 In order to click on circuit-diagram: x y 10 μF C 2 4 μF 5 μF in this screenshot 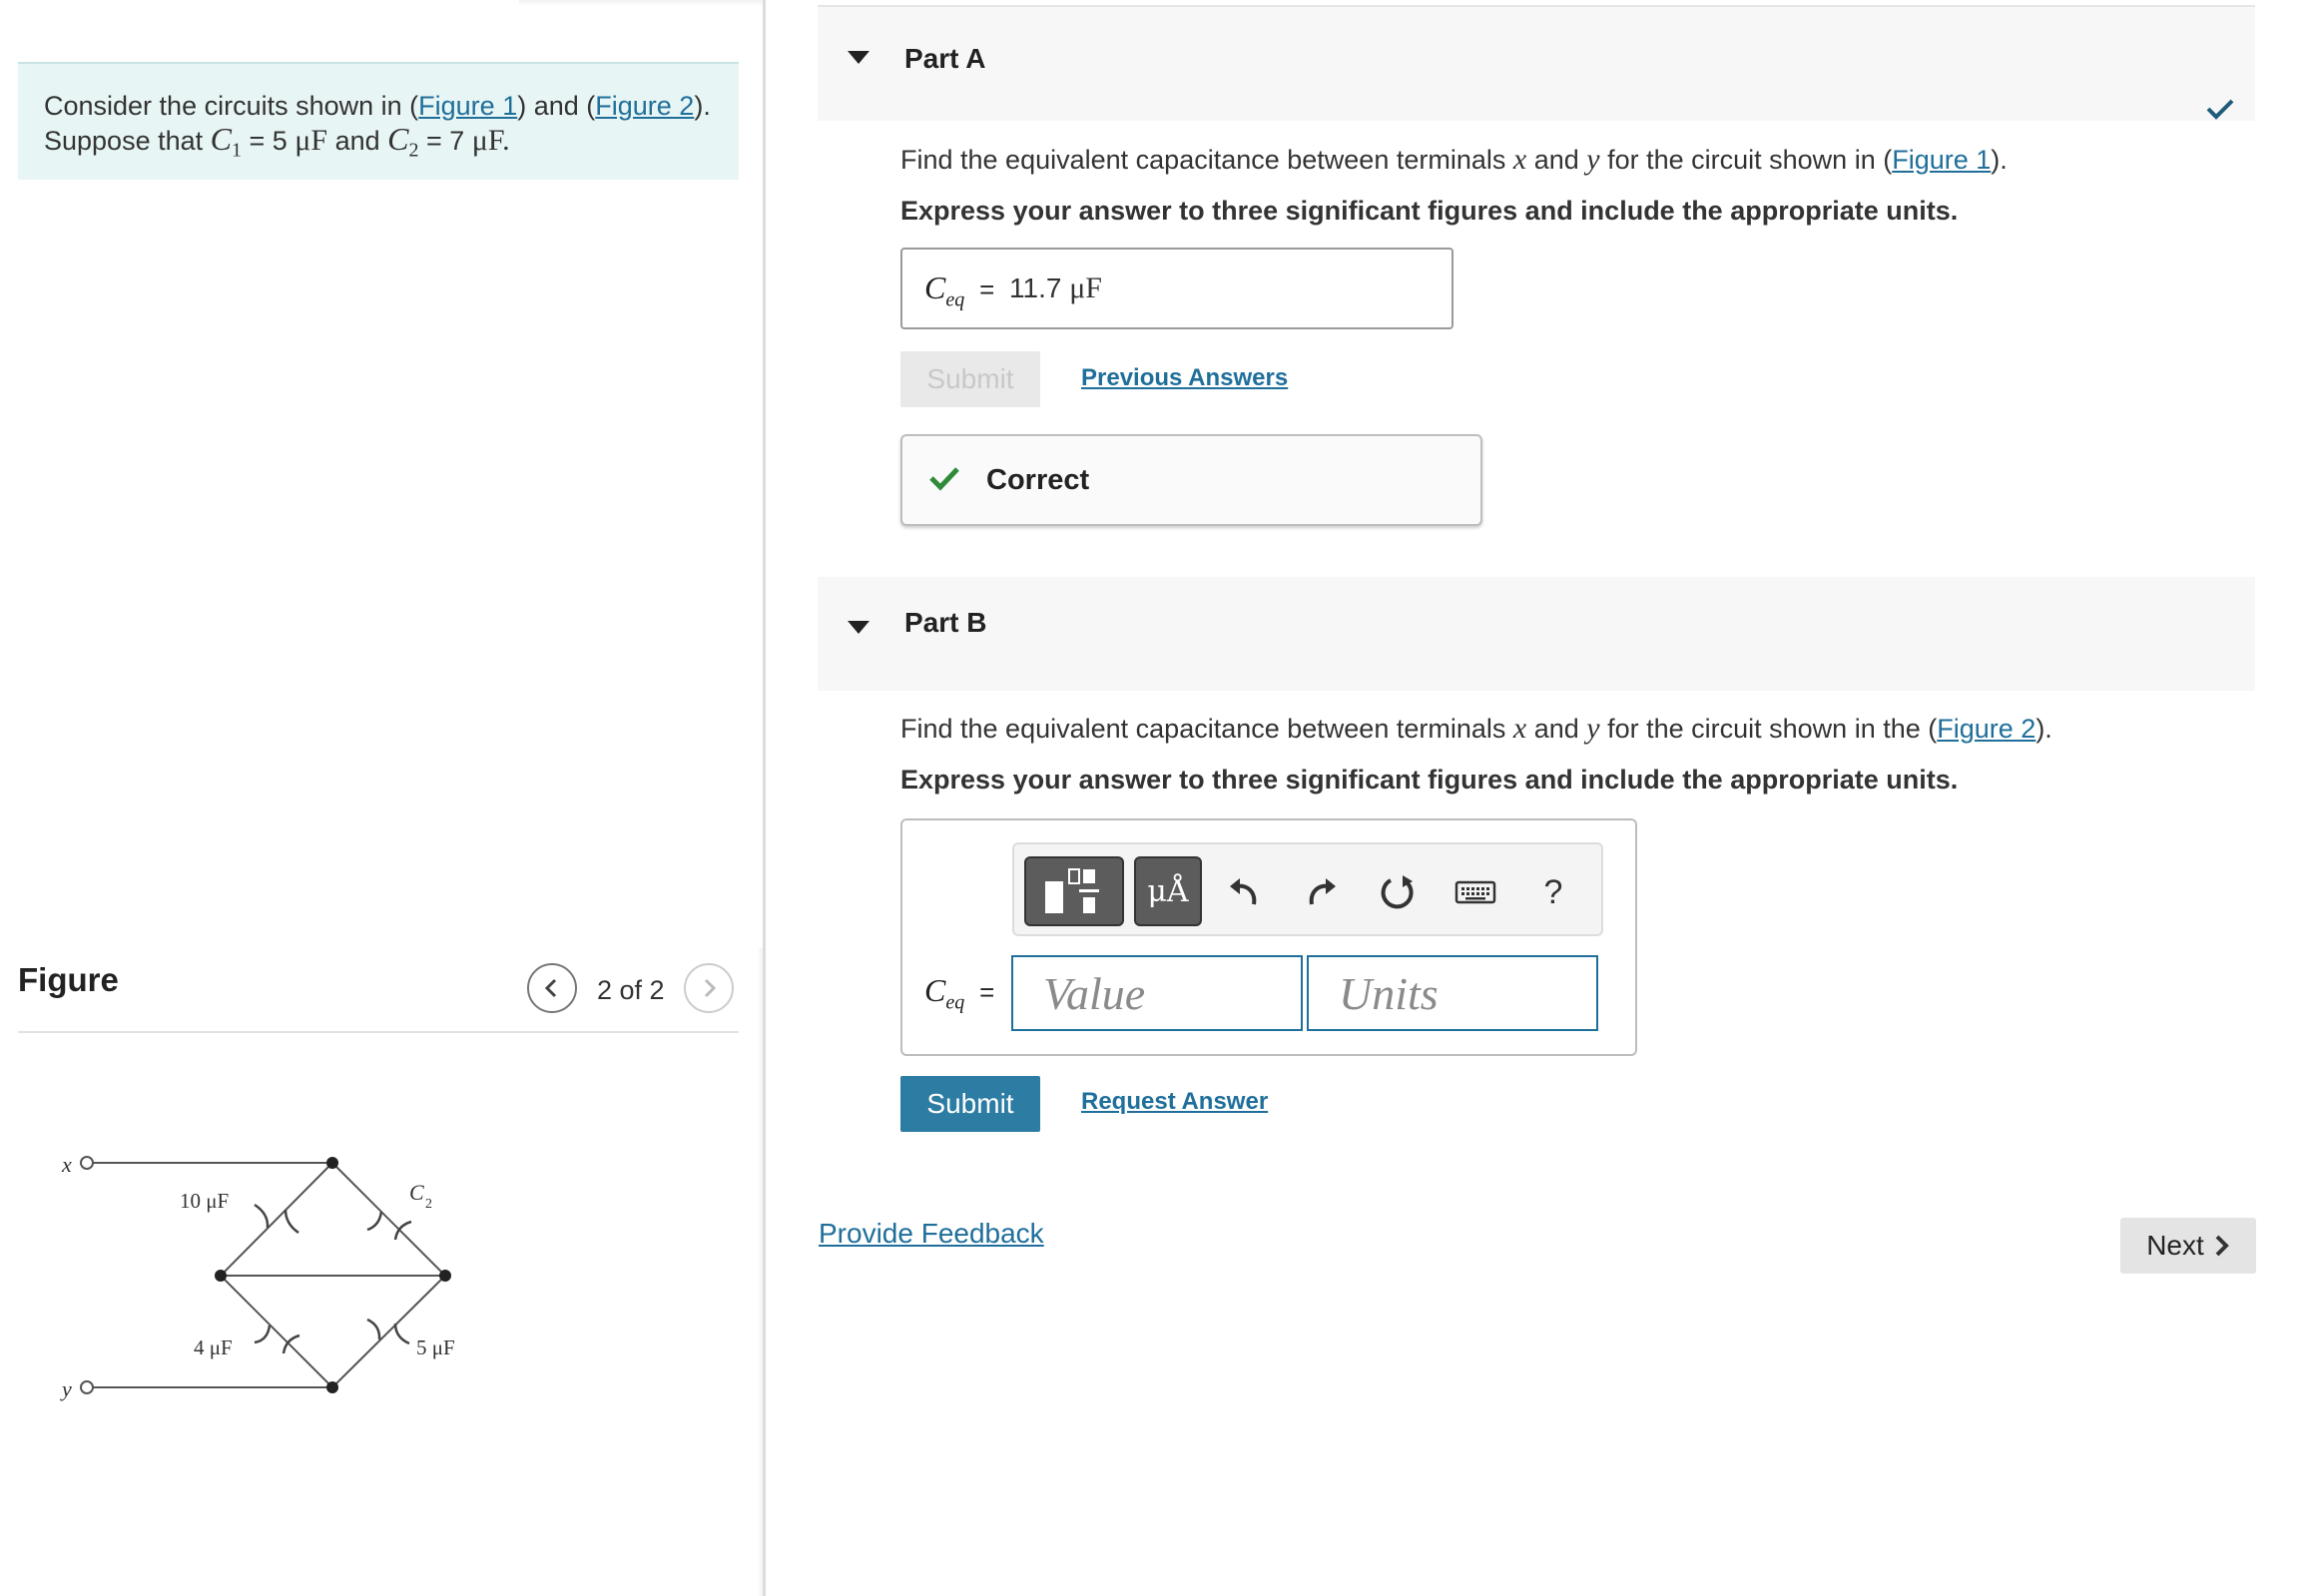, I will do `click(257, 1276)`.